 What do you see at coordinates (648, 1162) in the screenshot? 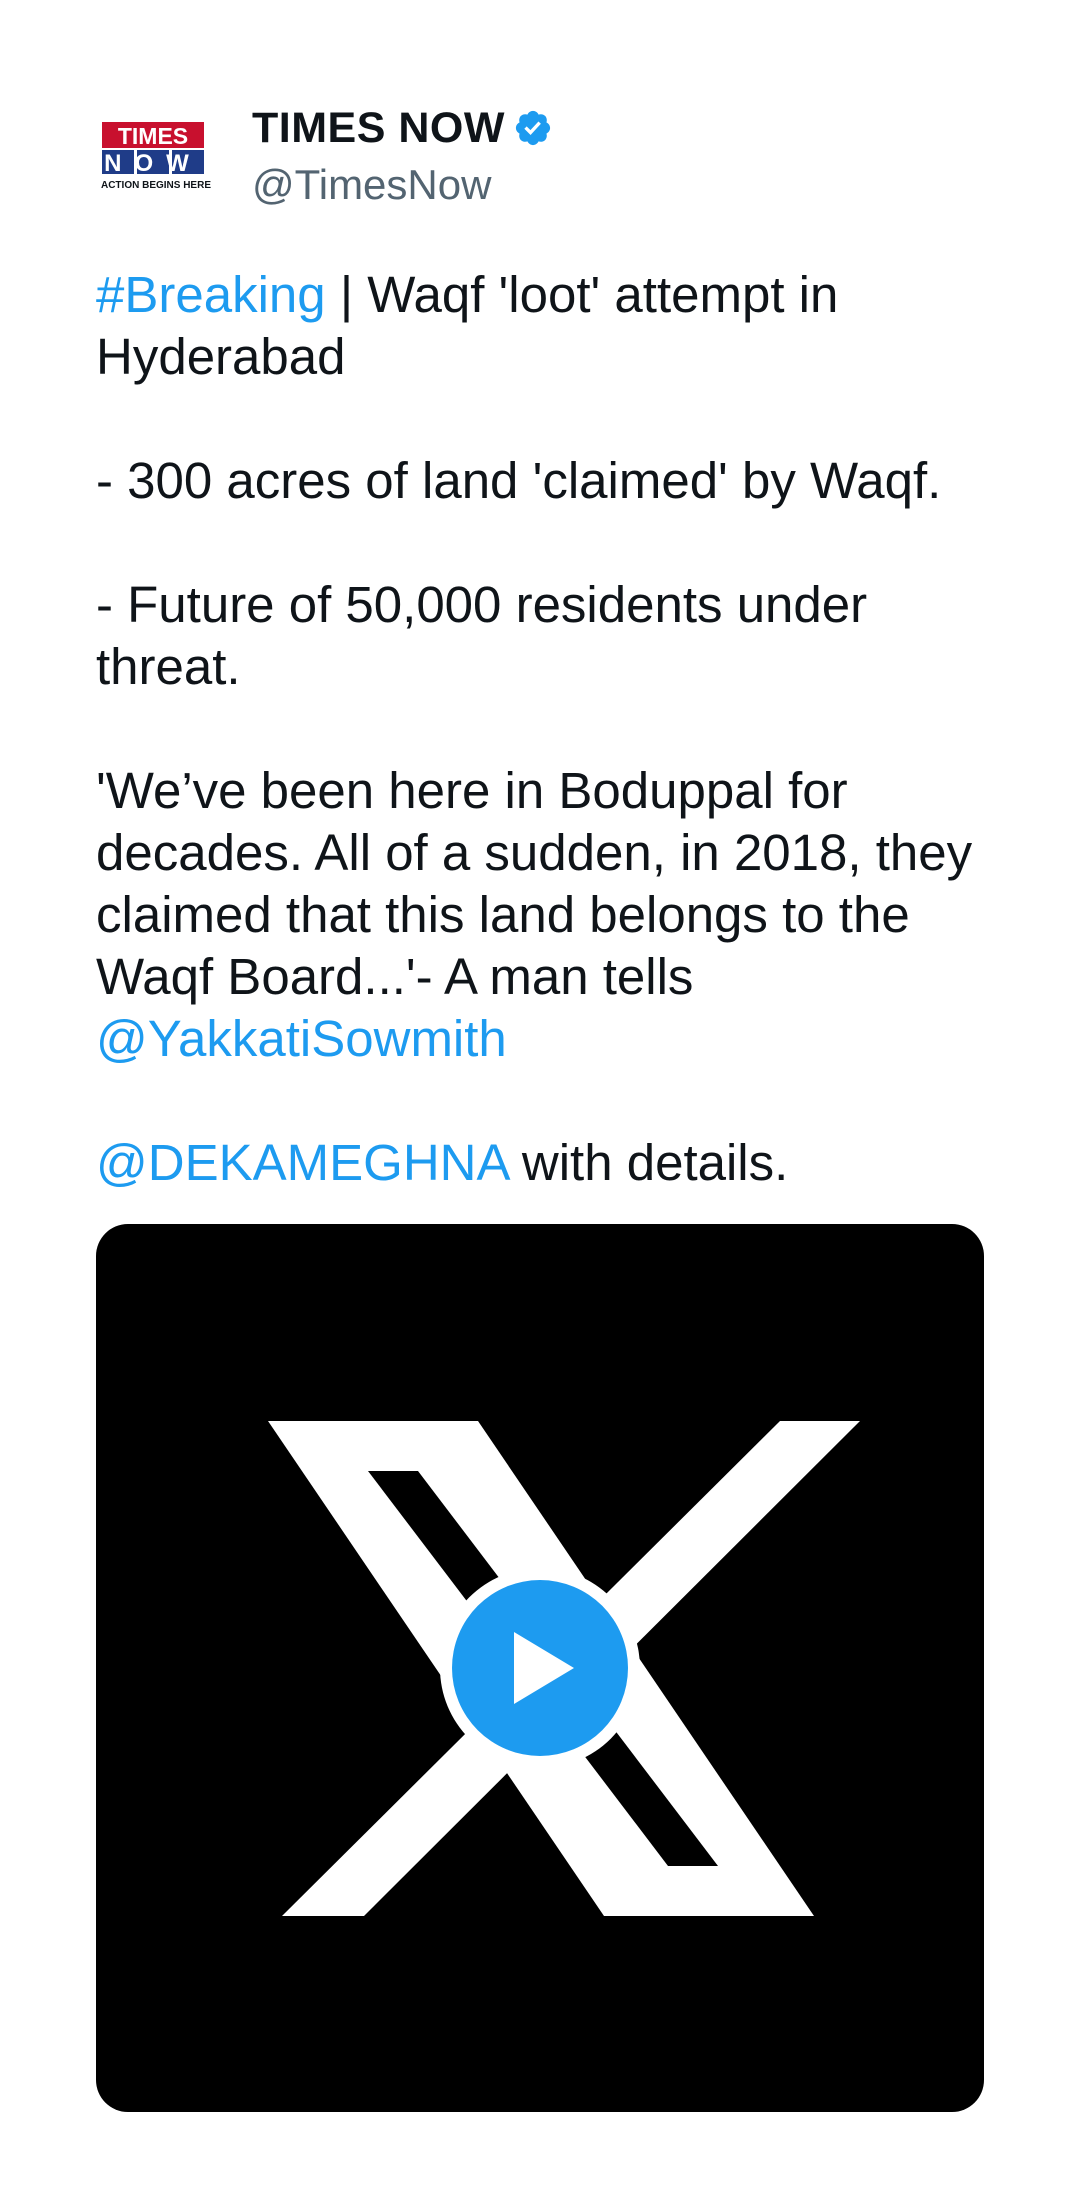
I see `tweet-closing: with details.` at bounding box center [648, 1162].